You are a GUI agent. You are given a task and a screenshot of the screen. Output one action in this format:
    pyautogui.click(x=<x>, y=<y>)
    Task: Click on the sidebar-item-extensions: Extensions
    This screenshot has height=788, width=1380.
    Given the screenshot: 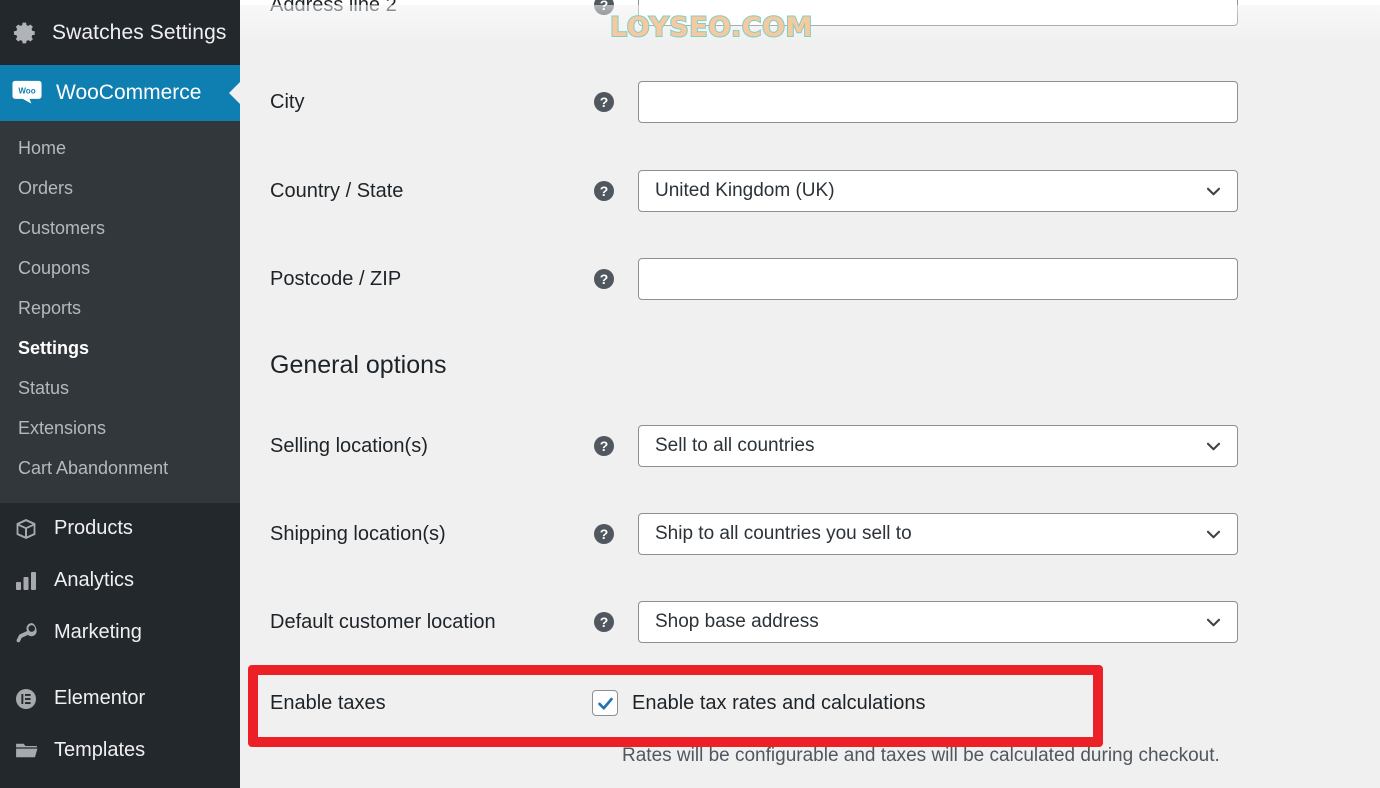 What is the action you would take?
    pyautogui.click(x=120, y=429)
    